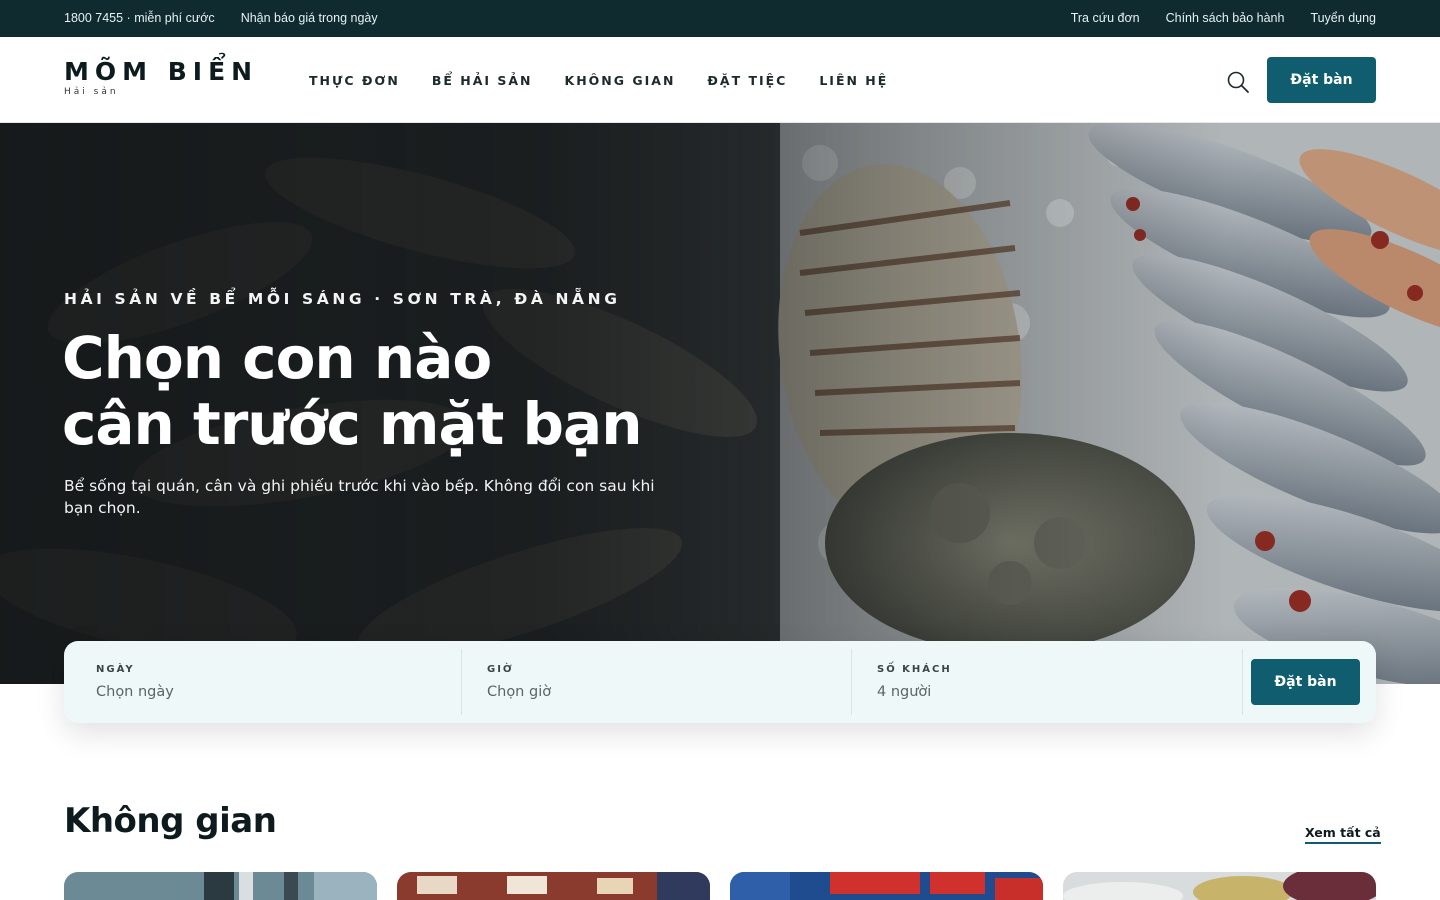  Describe the element at coordinates (91, 92) in the screenshot. I see `brand-tagline: Hải sản` at that location.